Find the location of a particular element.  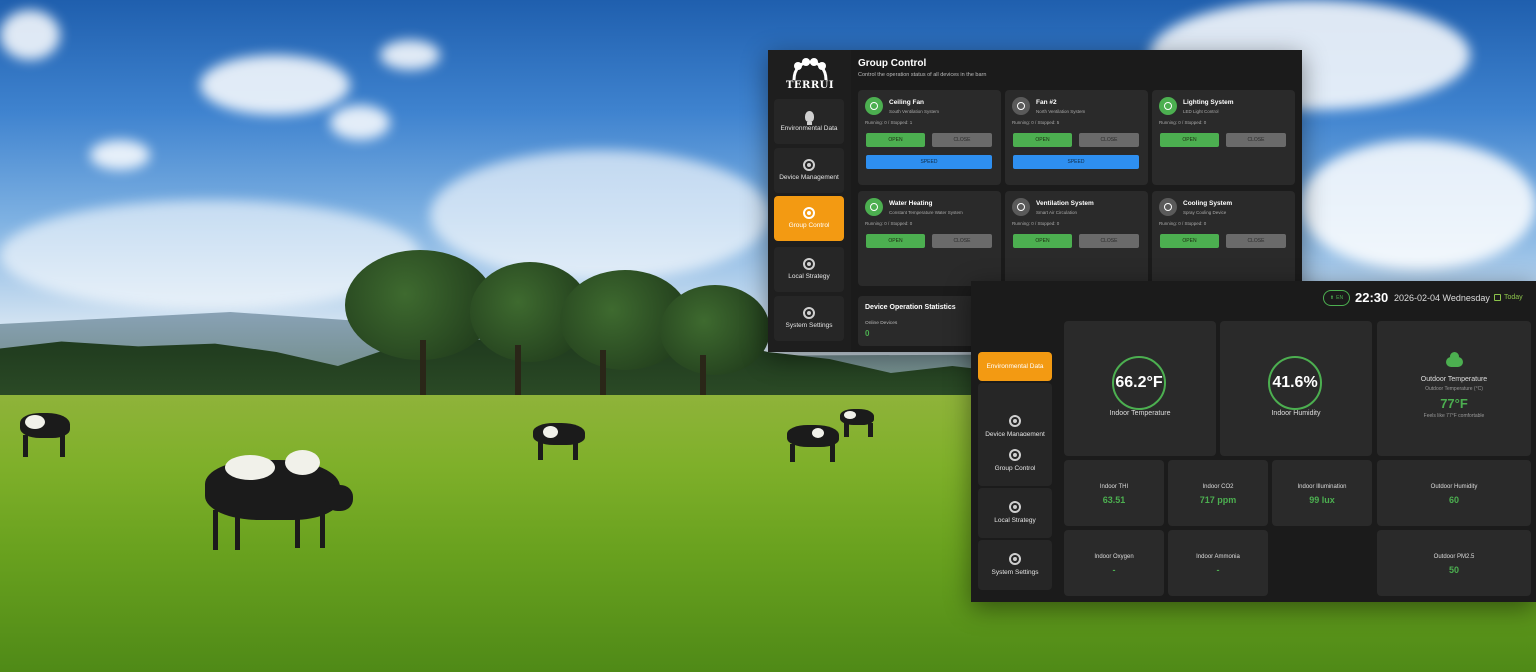

card-description: Smart Air Circulation is located at coordinates (1057, 212).